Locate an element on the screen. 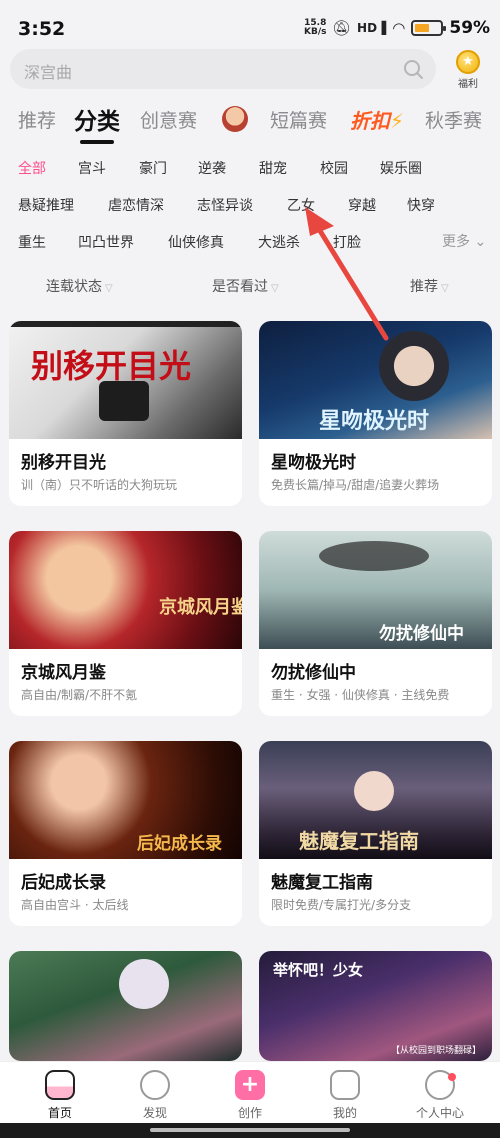 Image resolution: width=500 pixels, height=1138 pixels. cover-title-art: 举怀吧！少女 is located at coordinates (318, 970).